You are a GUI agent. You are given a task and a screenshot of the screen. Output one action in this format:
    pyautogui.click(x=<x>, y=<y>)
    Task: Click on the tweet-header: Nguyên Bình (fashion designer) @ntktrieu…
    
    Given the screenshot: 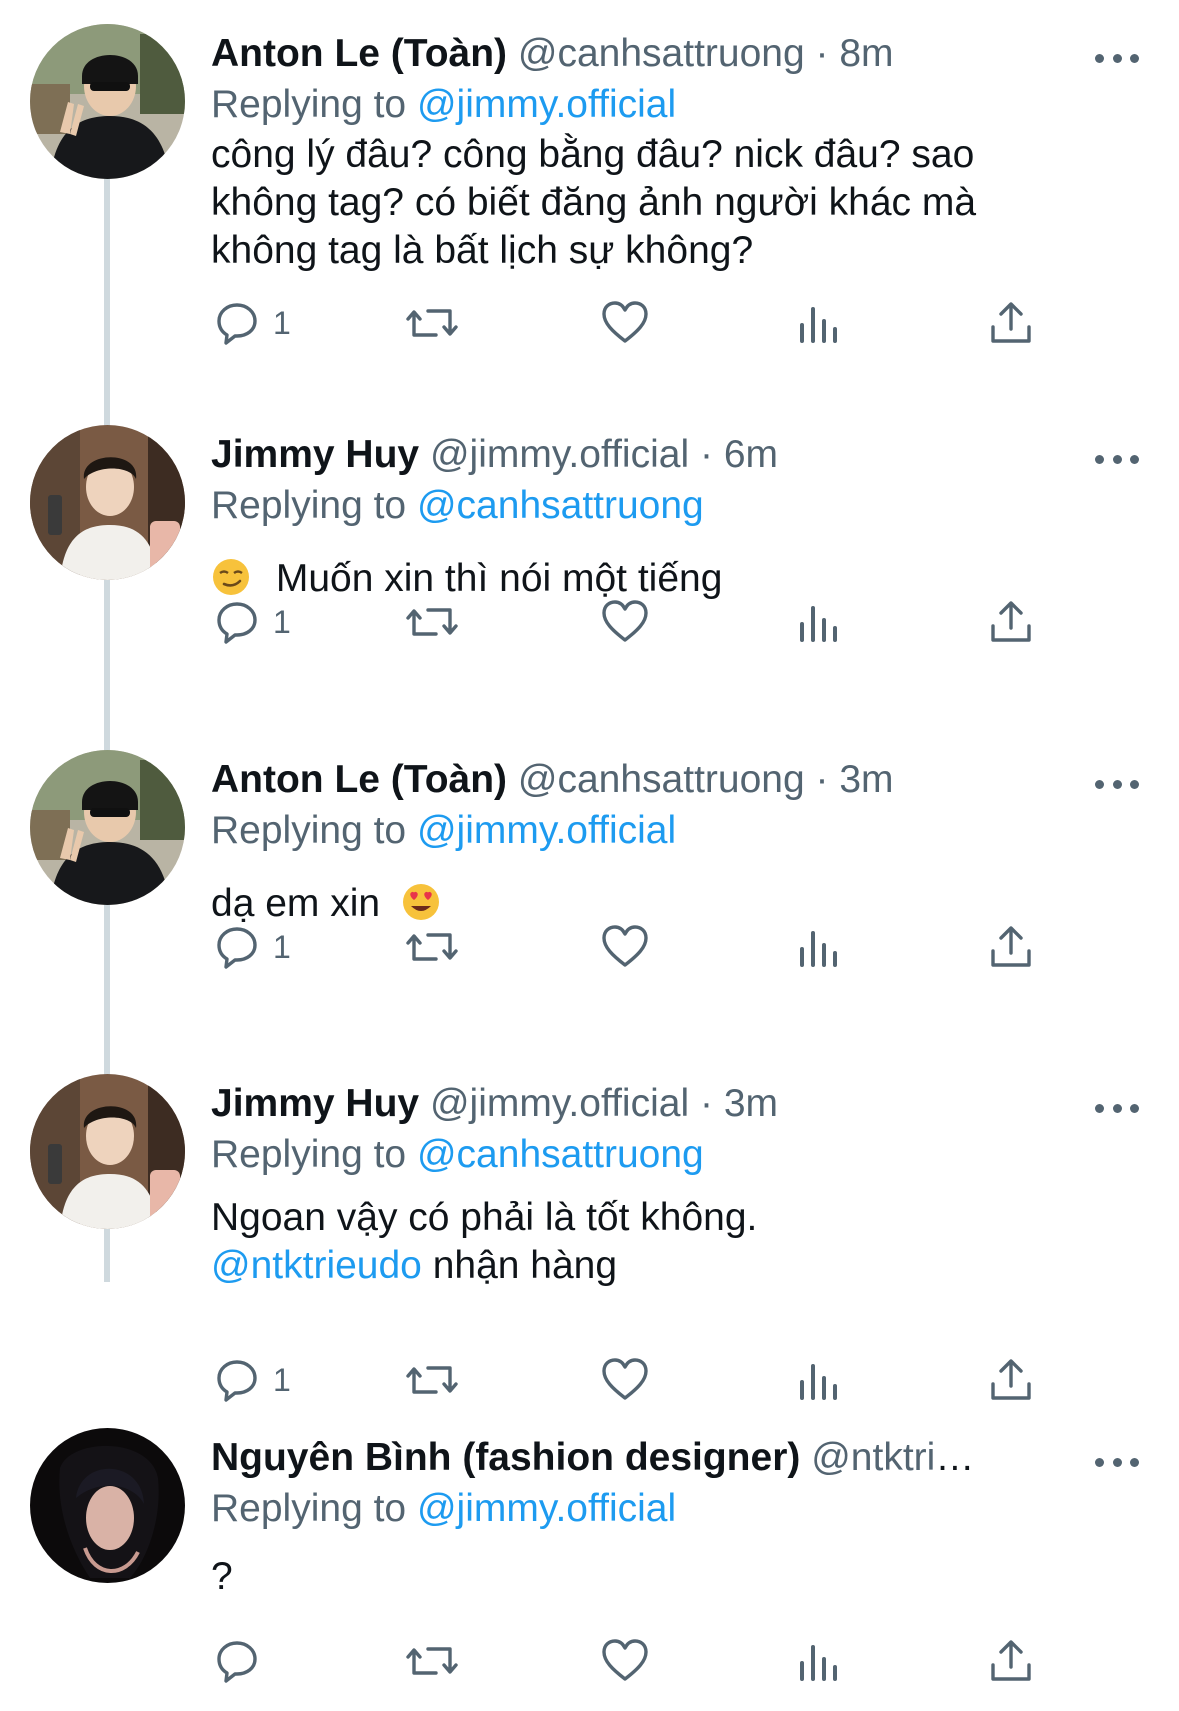 What is the action you would take?
    pyautogui.click(x=600, y=1458)
    